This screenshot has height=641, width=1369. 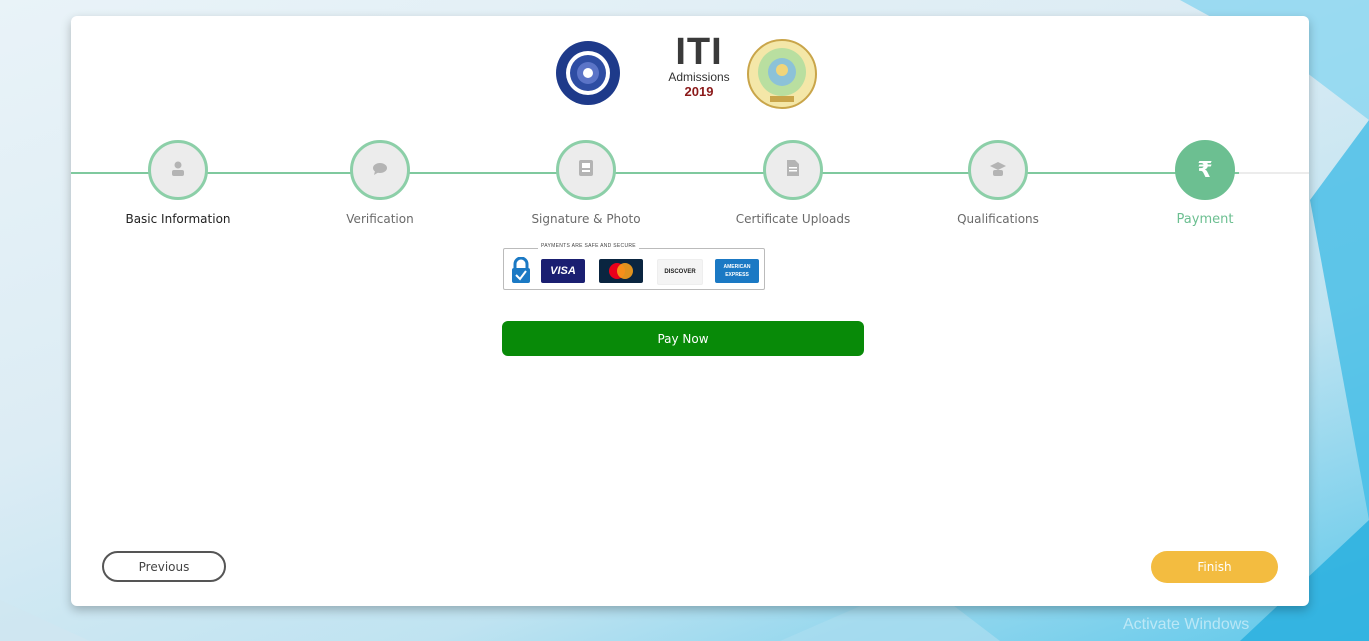 I want to click on rupee-icon: ₹, so click(x=1205, y=170).